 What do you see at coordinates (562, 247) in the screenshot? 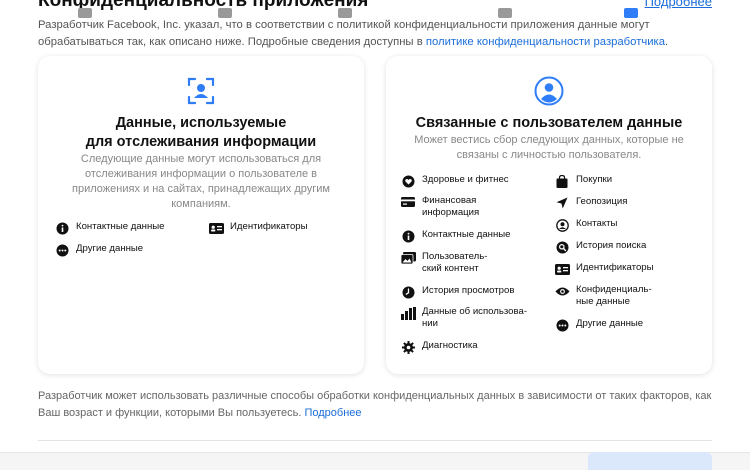
I see `search-icon` at bounding box center [562, 247].